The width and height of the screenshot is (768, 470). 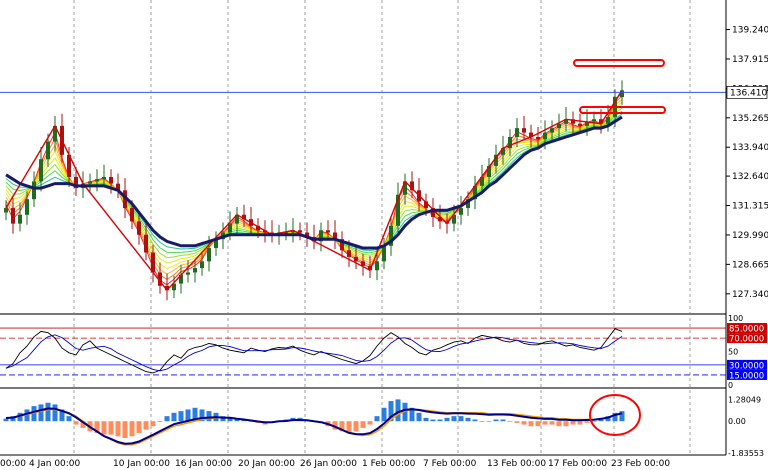 What do you see at coordinates (733, 352) in the screenshot?
I see `rsi-tick-label: 50` at bounding box center [733, 352].